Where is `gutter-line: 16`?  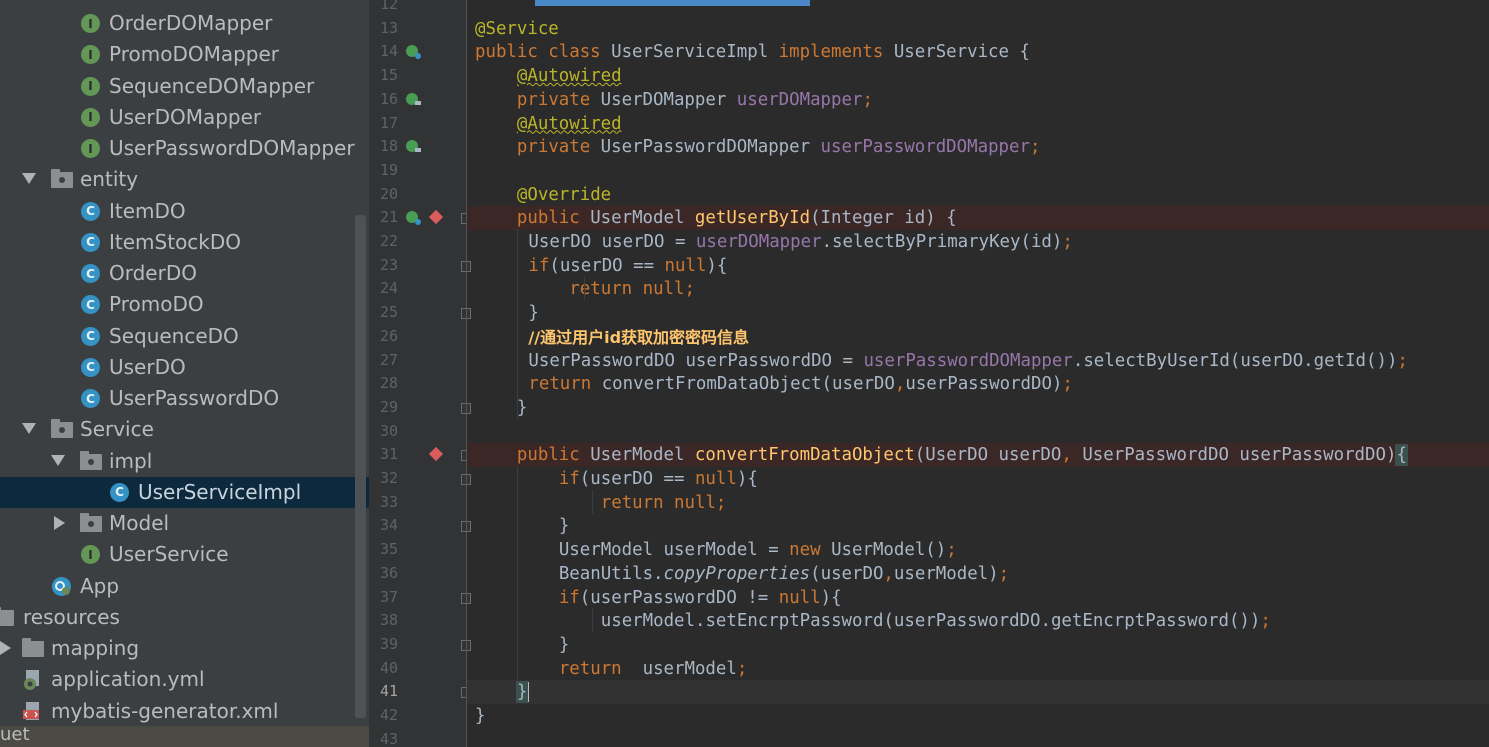
gutter-line: 16 is located at coordinates (417, 100).